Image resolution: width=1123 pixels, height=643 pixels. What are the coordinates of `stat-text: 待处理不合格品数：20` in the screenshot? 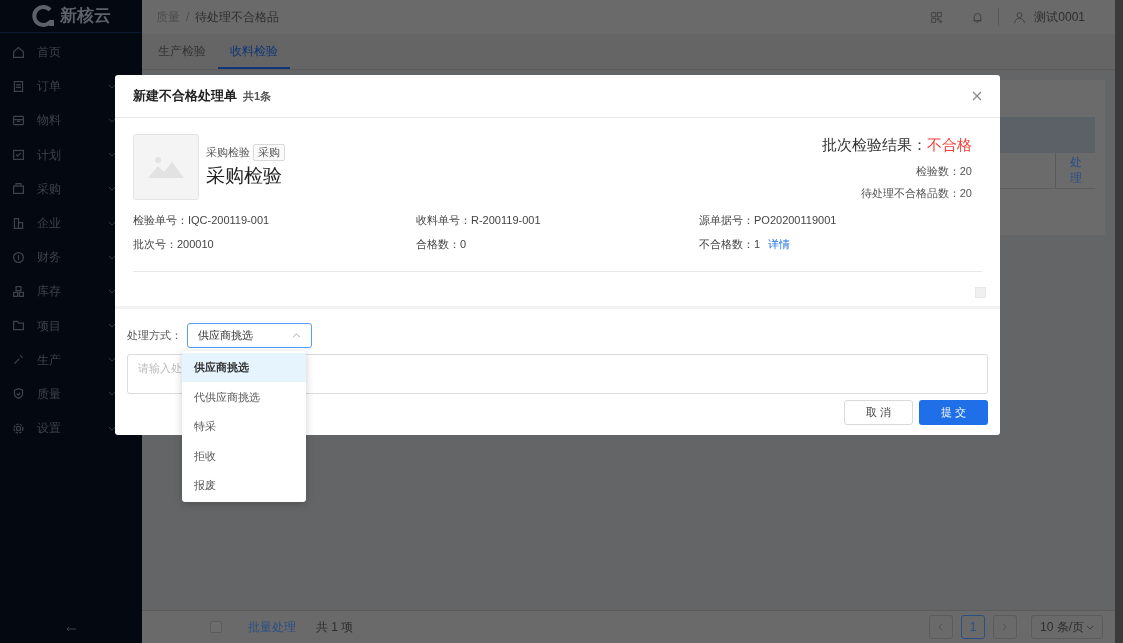 It's located at (916, 193).